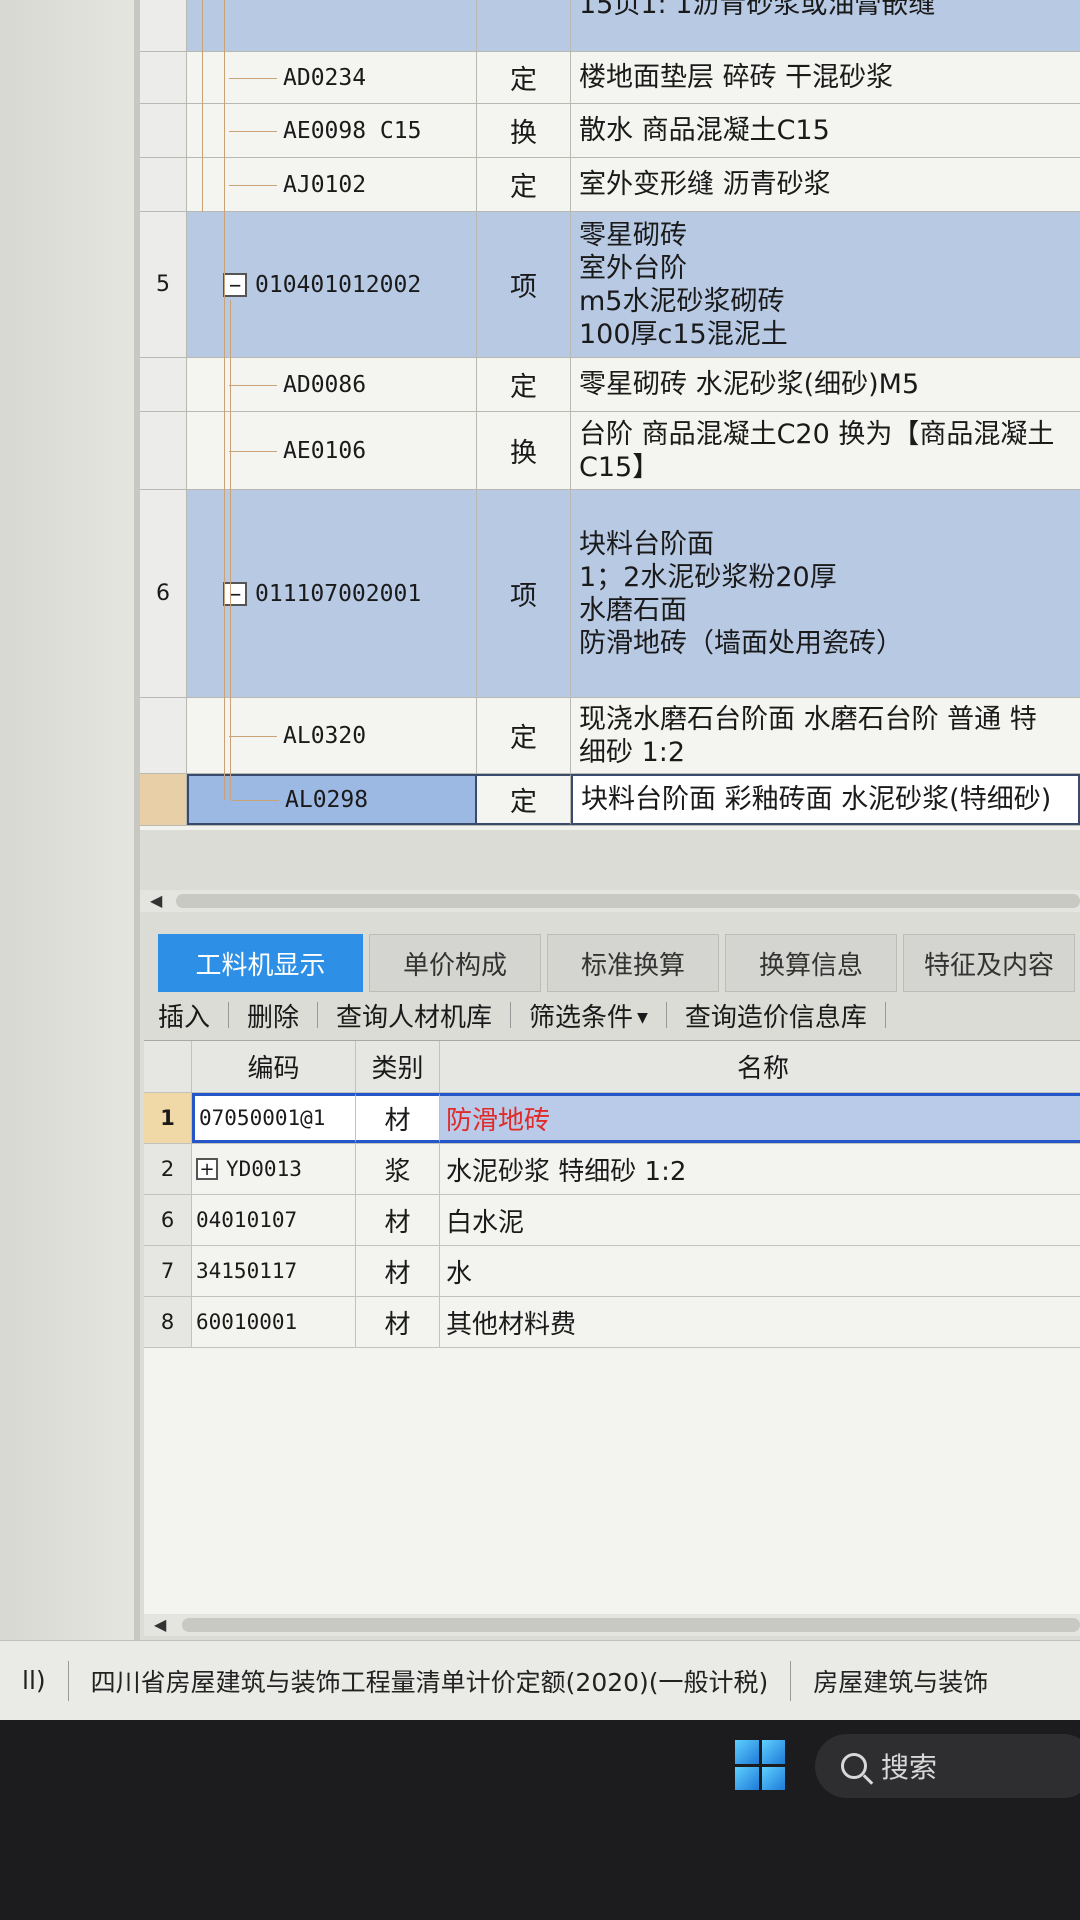 This screenshot has height=1920, width=1080. I want to click on tree-row: AE0098 C15 换 散水 商品混凝土C15, so click(610, 131).